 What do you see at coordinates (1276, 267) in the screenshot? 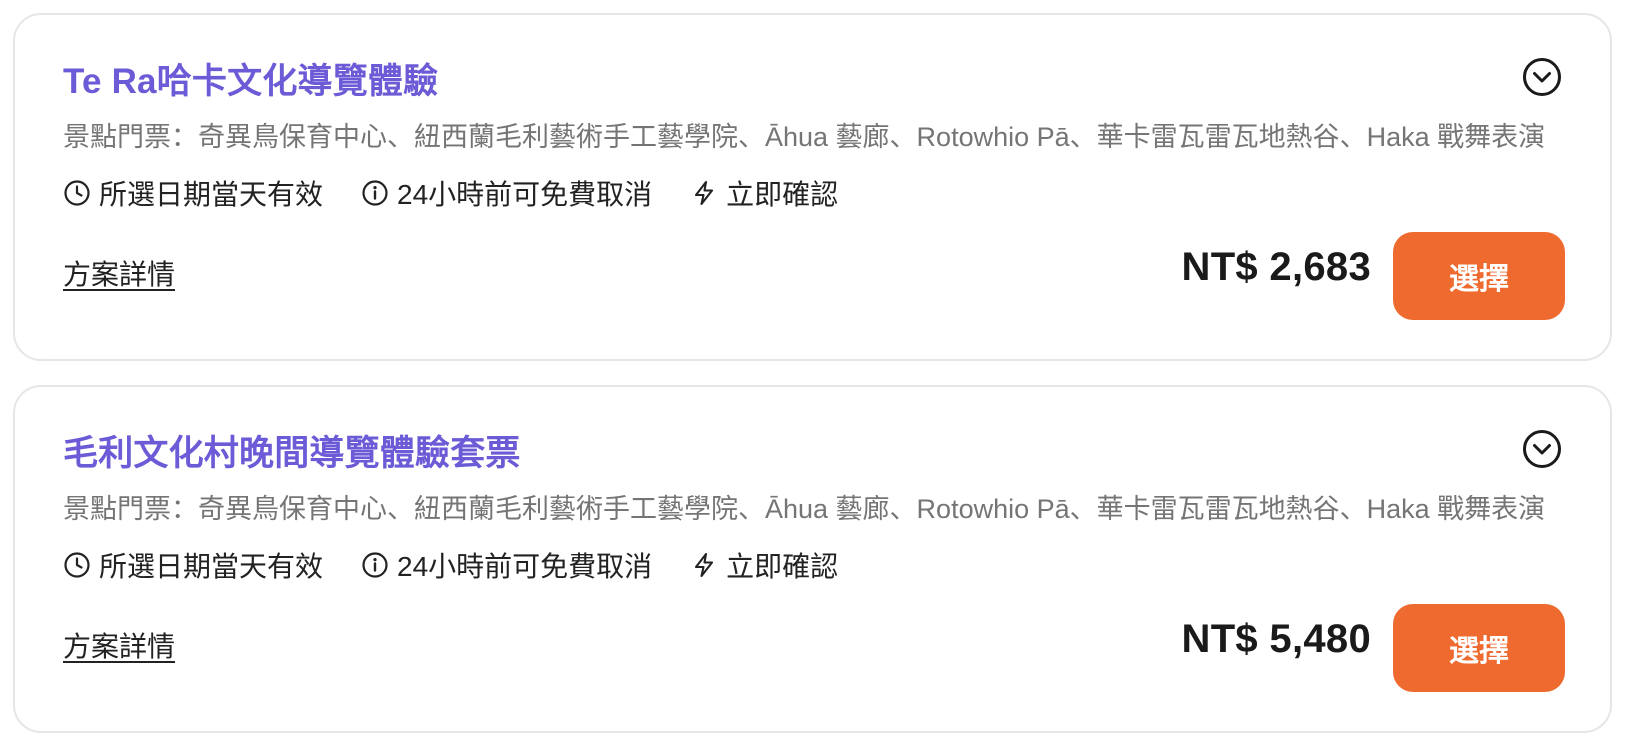
I see `package-price: NT$ 2,683` at bounding box center [1276, 267].